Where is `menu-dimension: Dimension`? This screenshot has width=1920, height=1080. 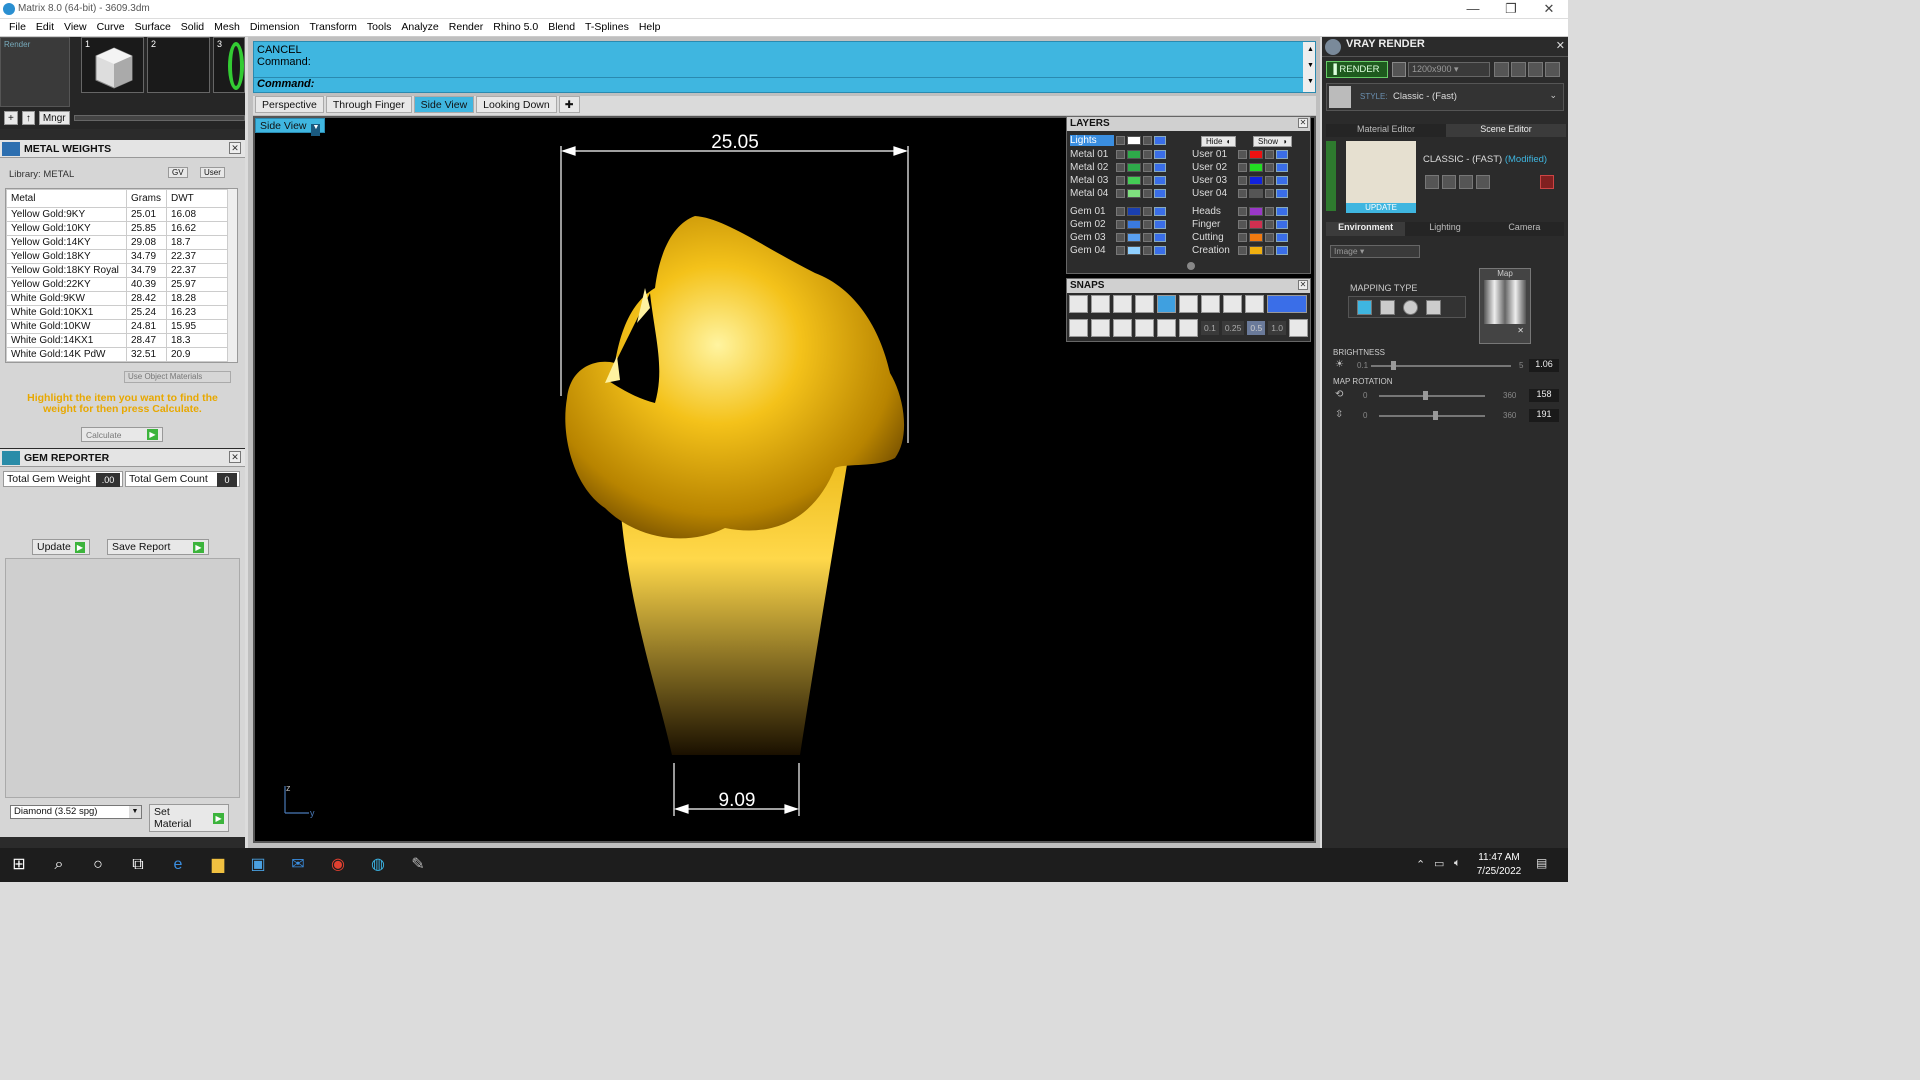
menu-dimension: Dimension is located at coordinates (275, 27).